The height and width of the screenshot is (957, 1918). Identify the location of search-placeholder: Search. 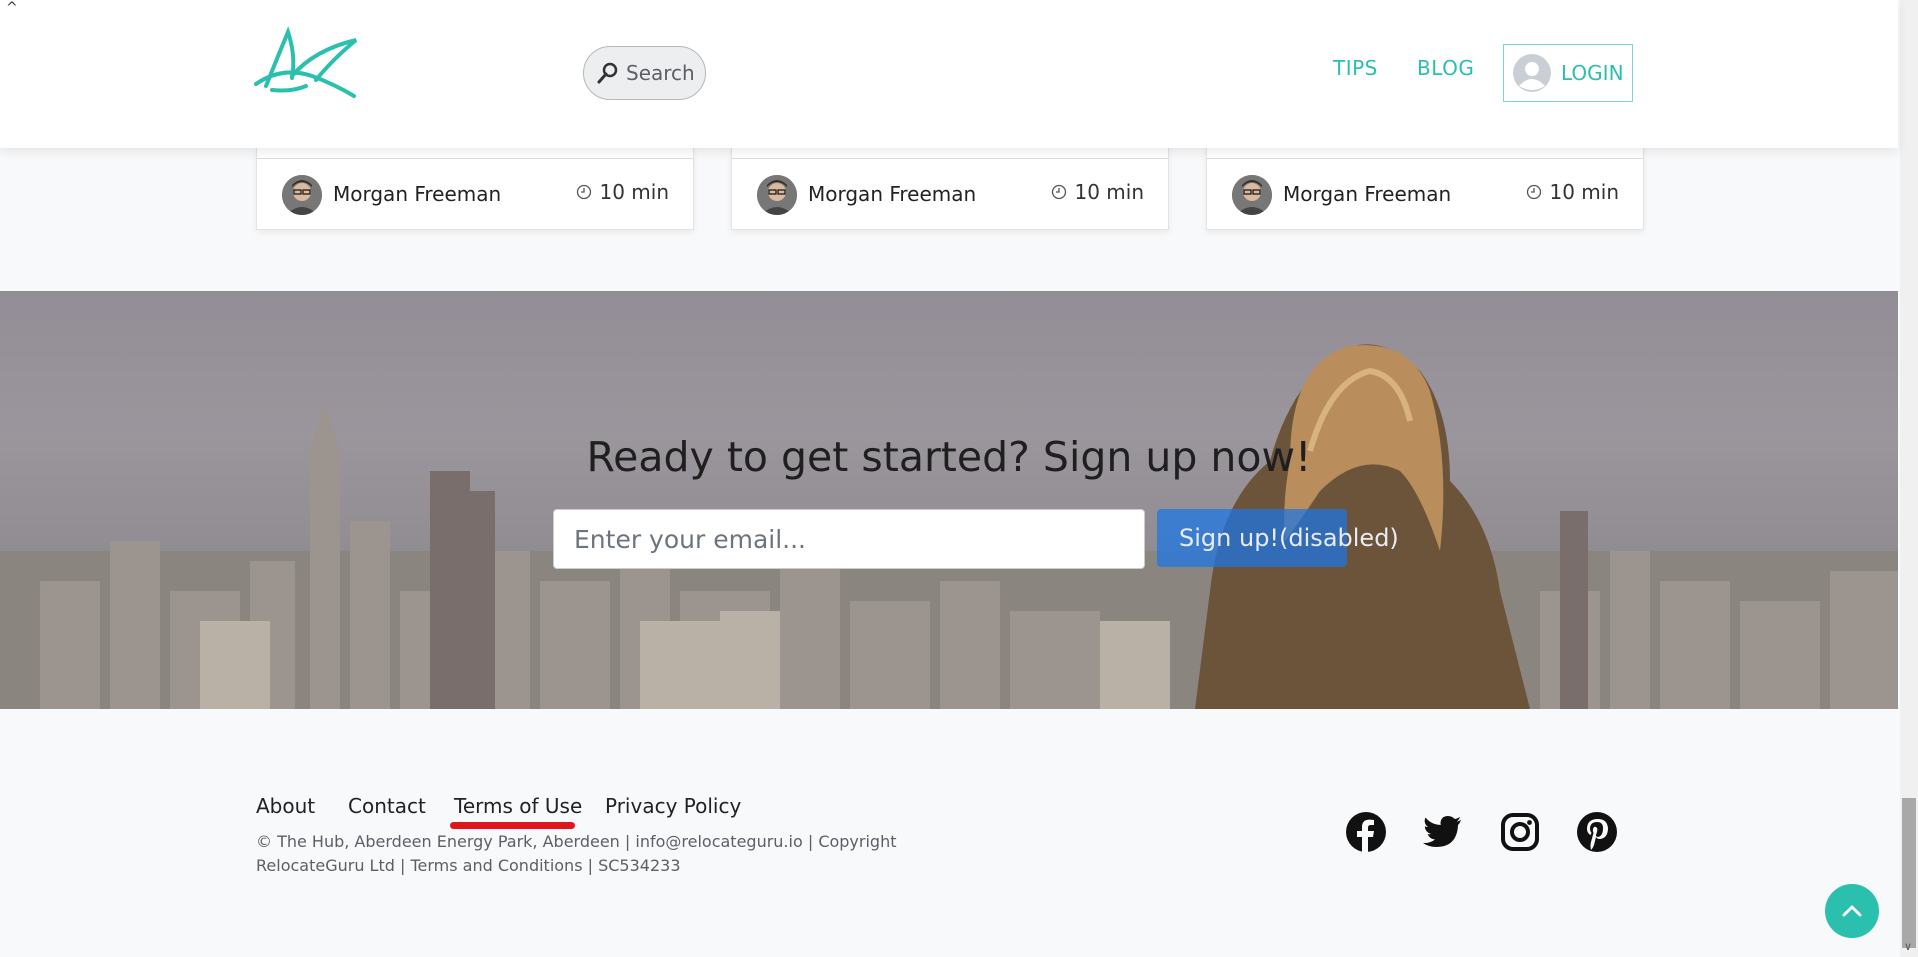
(660, 73).